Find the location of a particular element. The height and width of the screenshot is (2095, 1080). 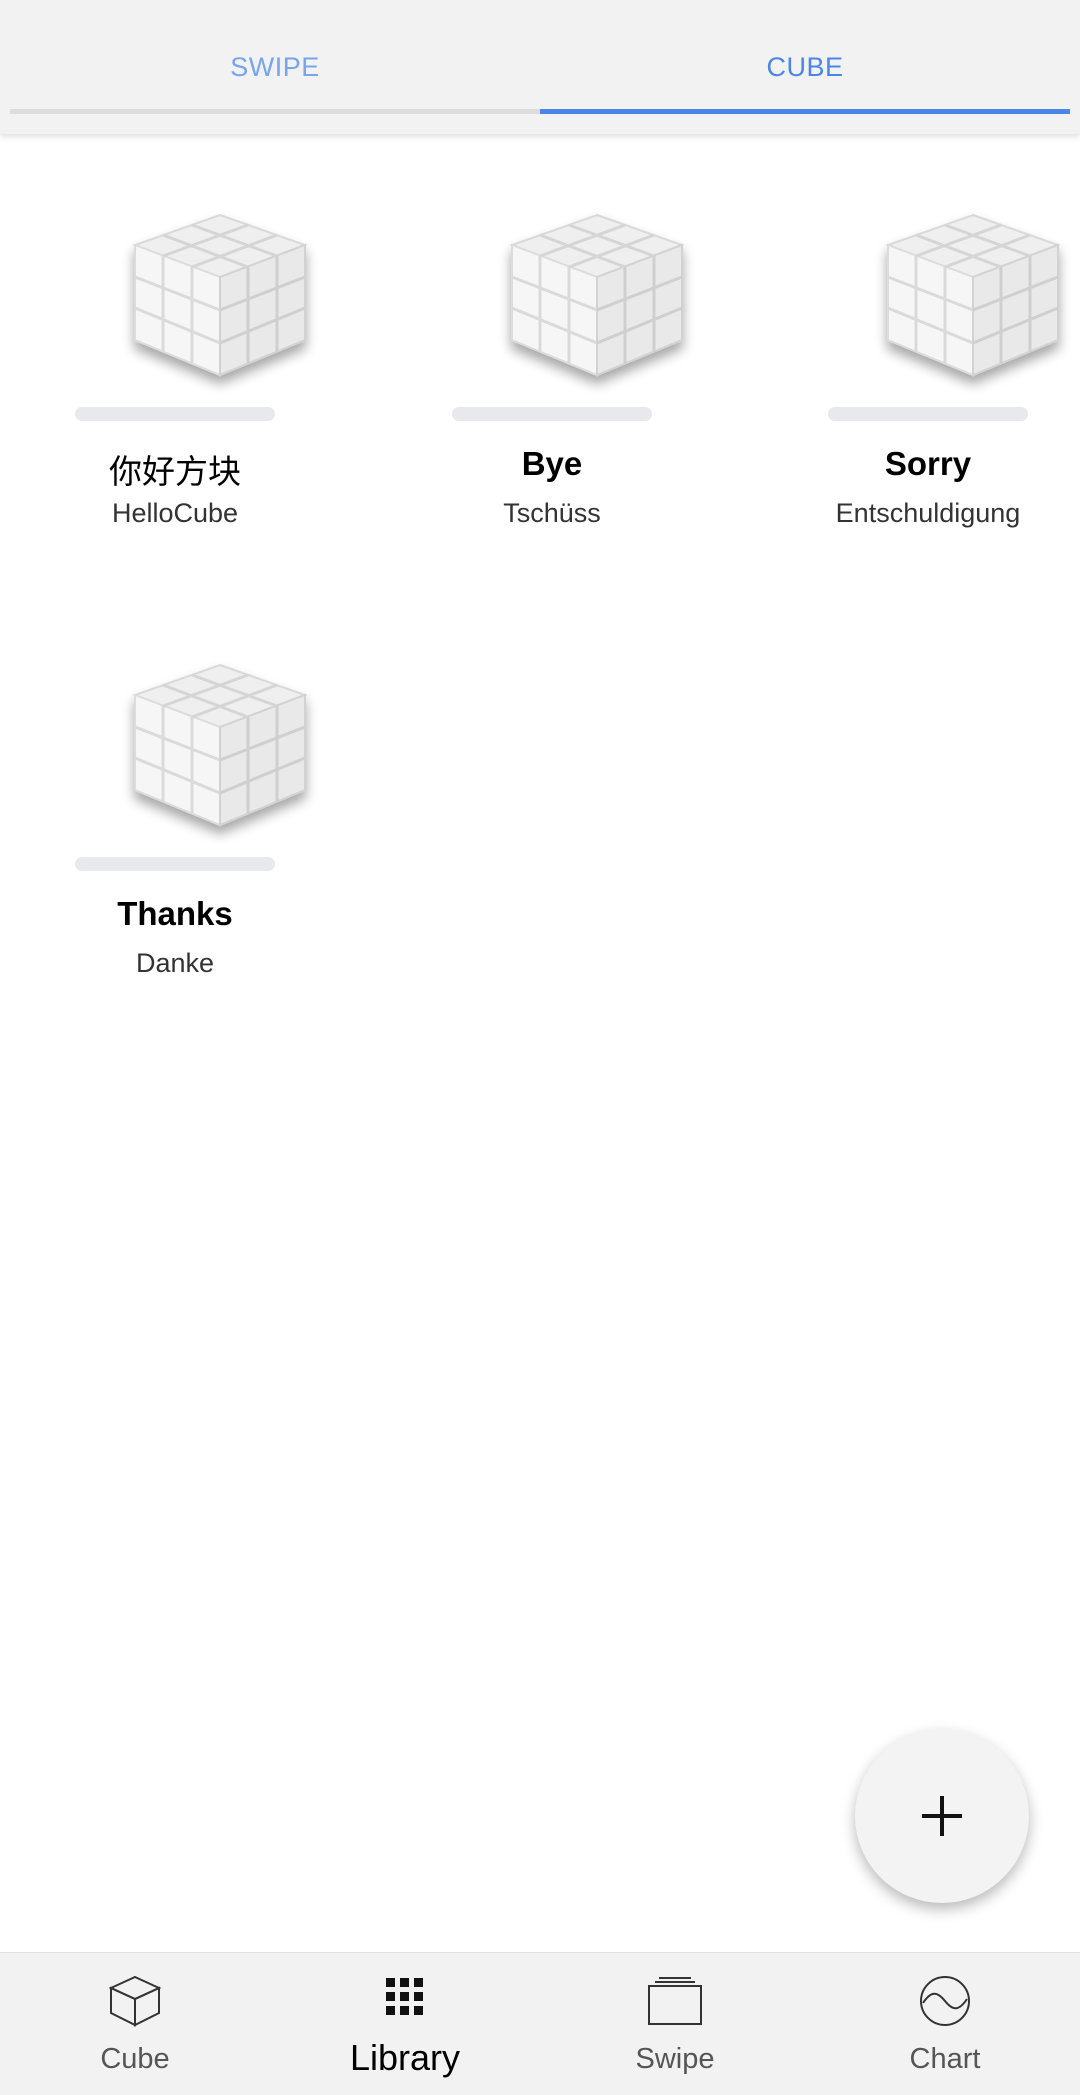

add-button is located at coordinates (942, 1816).